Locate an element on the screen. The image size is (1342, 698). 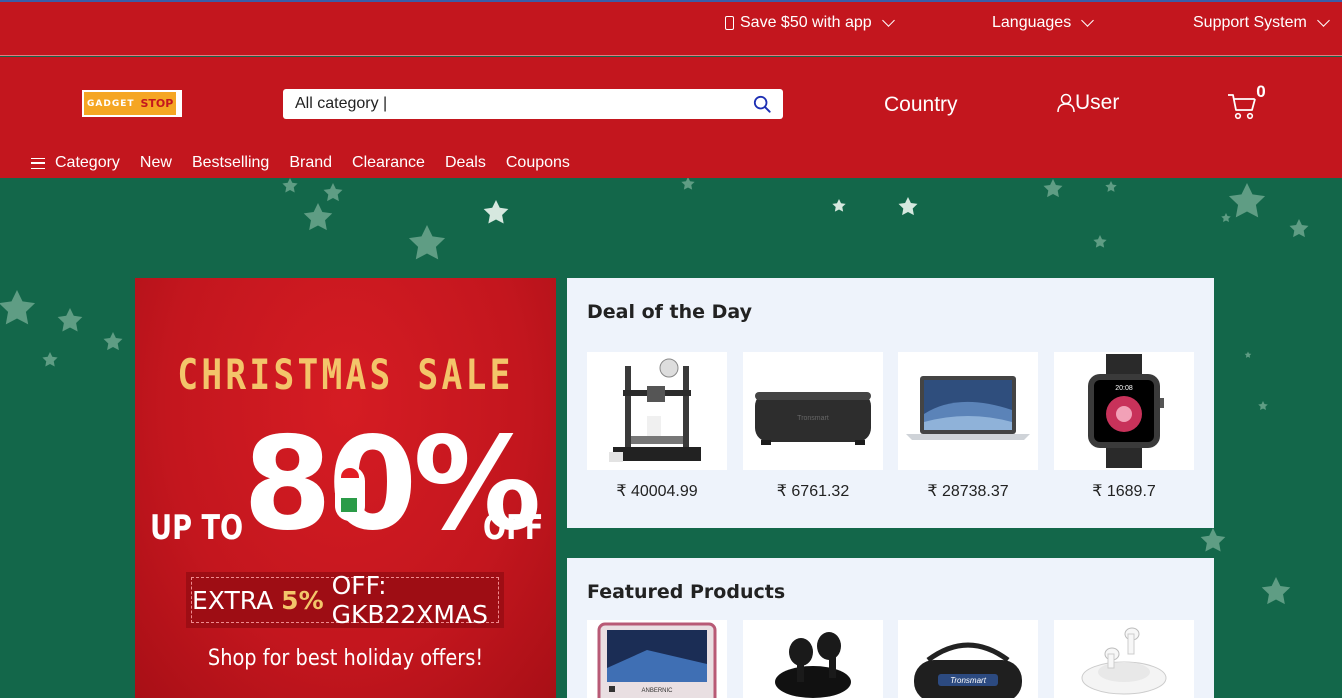
earbuds-icon is located at coordinates (813, 665).